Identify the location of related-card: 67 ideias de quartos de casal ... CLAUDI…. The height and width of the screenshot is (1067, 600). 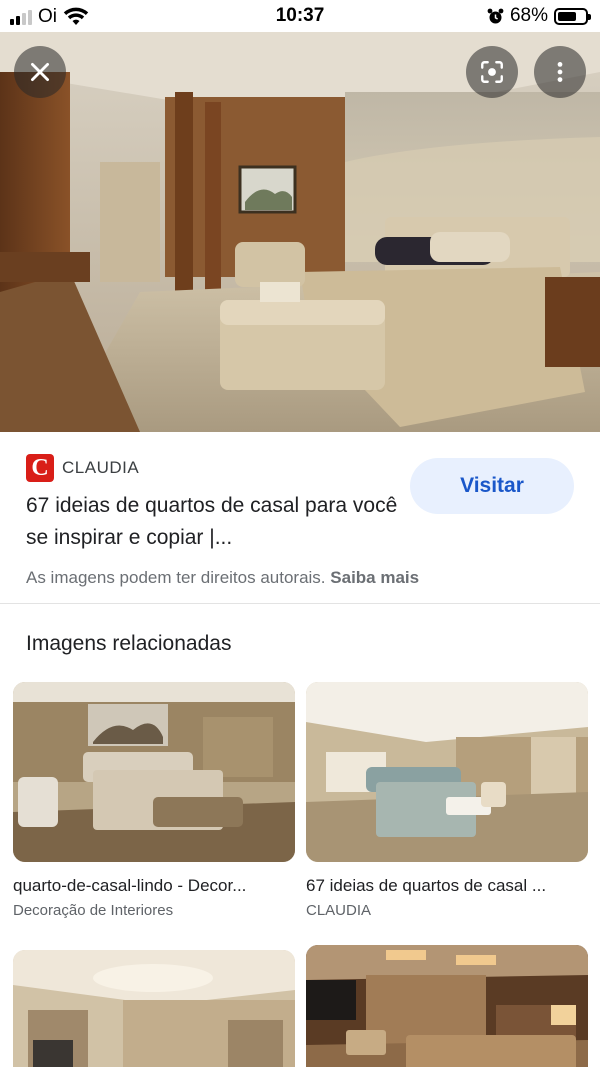
(447, 800).